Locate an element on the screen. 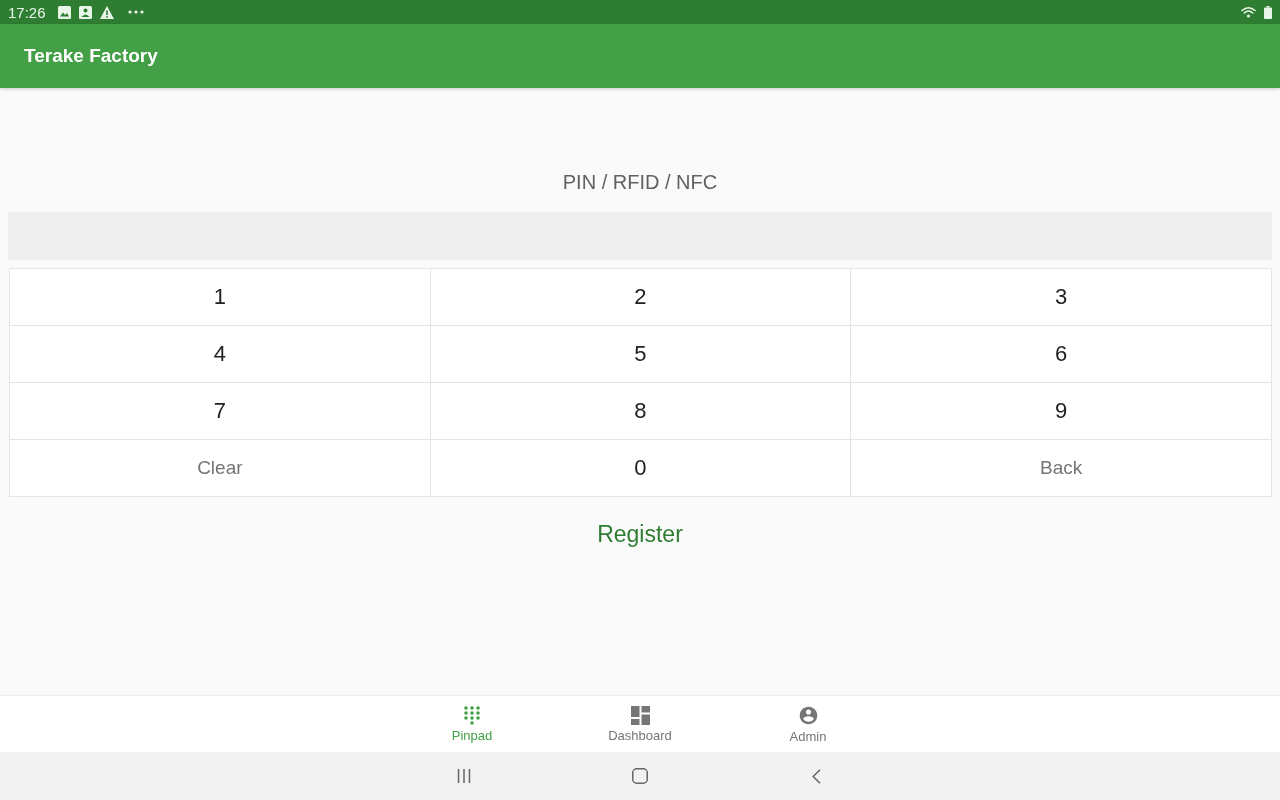 This screenshot has height=800, width=1280. battery-icon is located at coordinates (1268, 12).